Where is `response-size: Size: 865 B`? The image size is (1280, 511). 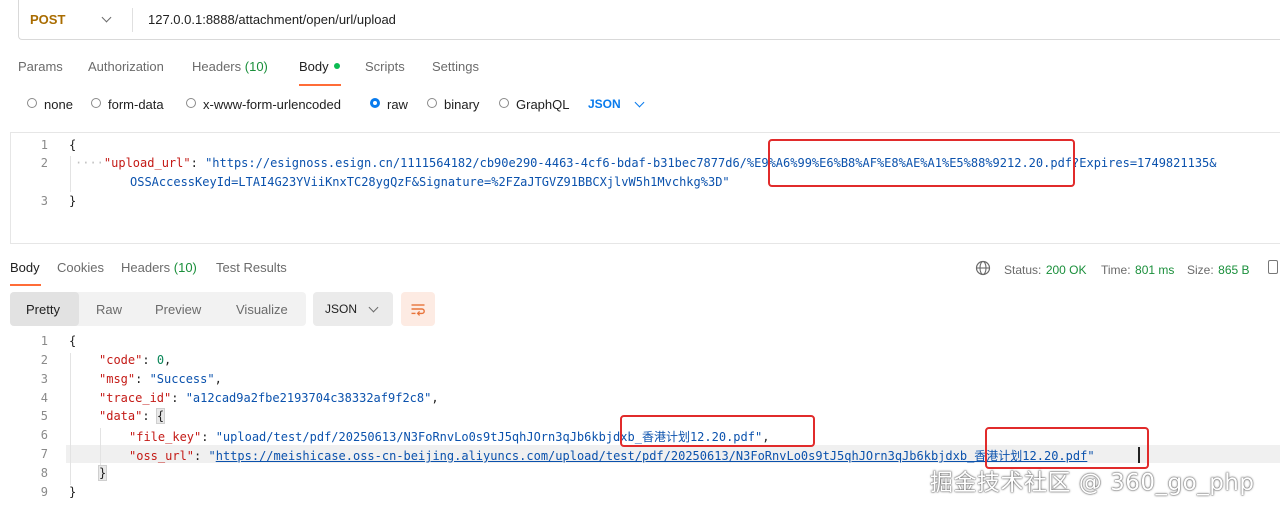 response-size: Size: 865 B is located at coordinates (1218, 270).